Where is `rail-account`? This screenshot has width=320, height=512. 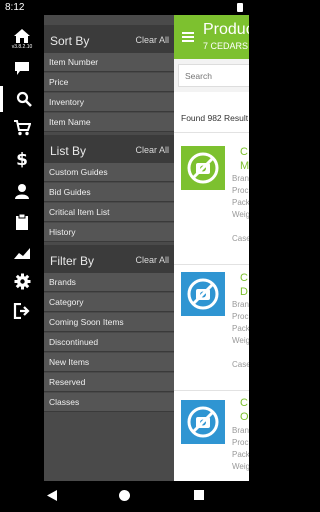
rail-account is located at coordinates (22, 191).